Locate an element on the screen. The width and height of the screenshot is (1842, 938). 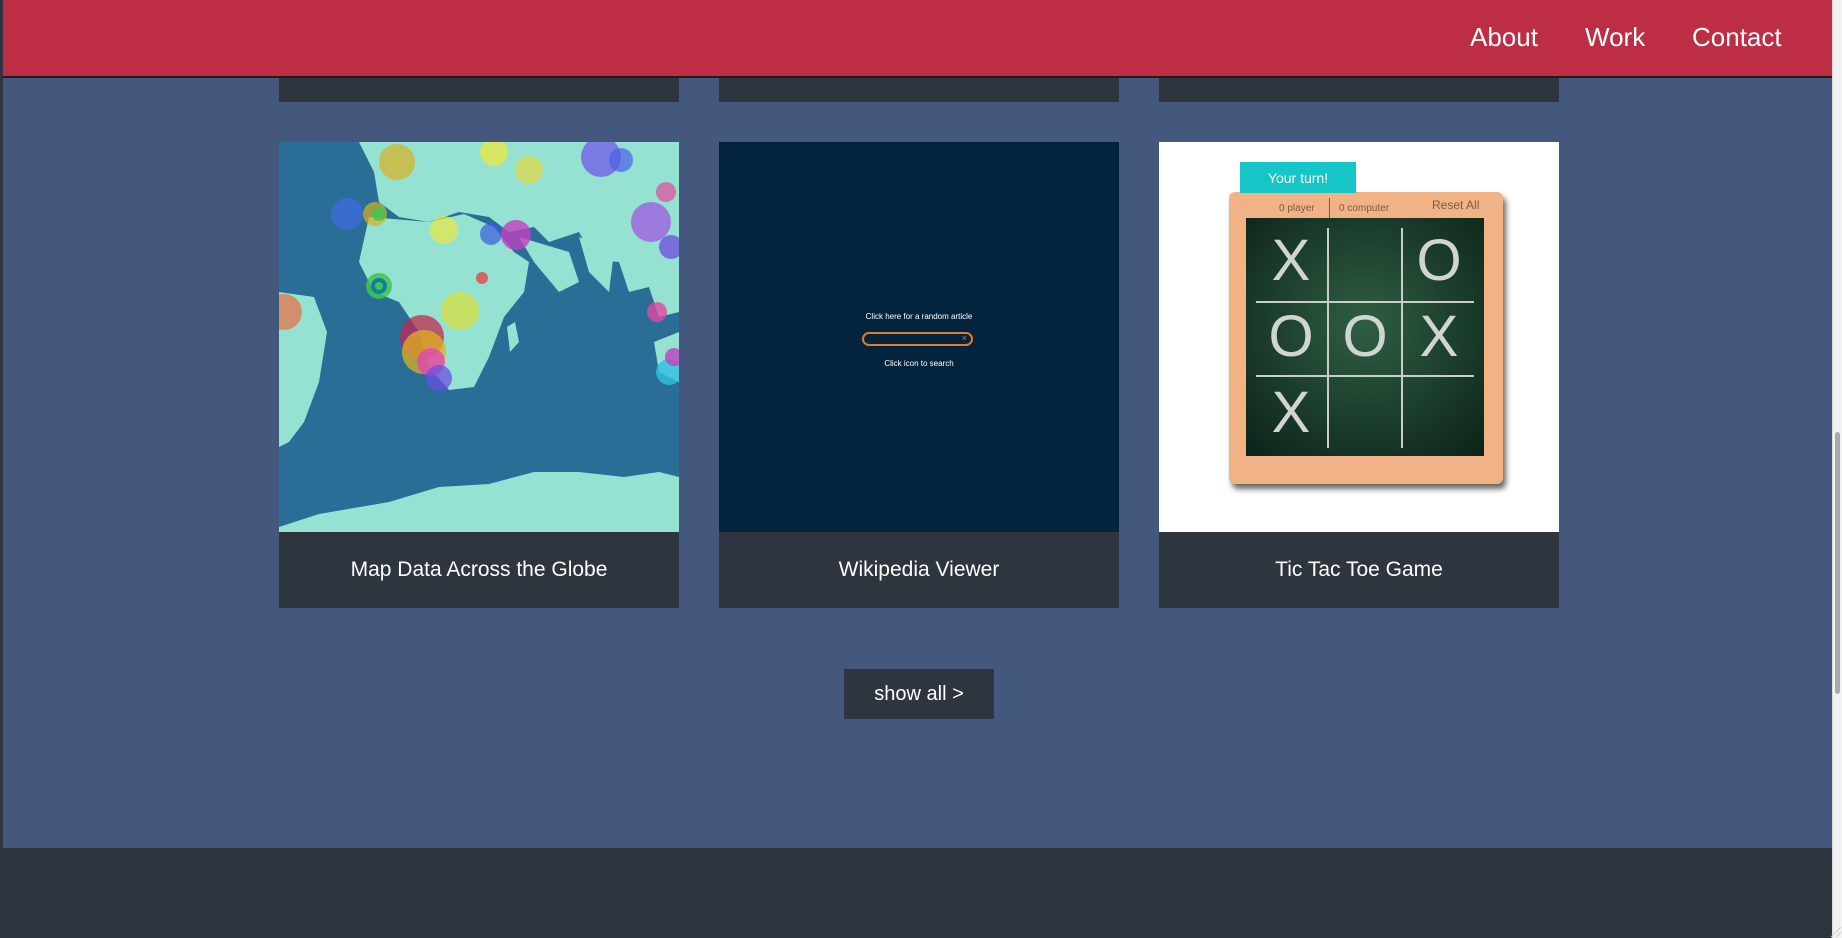
computer-score: 0 computer is located at coordinates (1364, 208).